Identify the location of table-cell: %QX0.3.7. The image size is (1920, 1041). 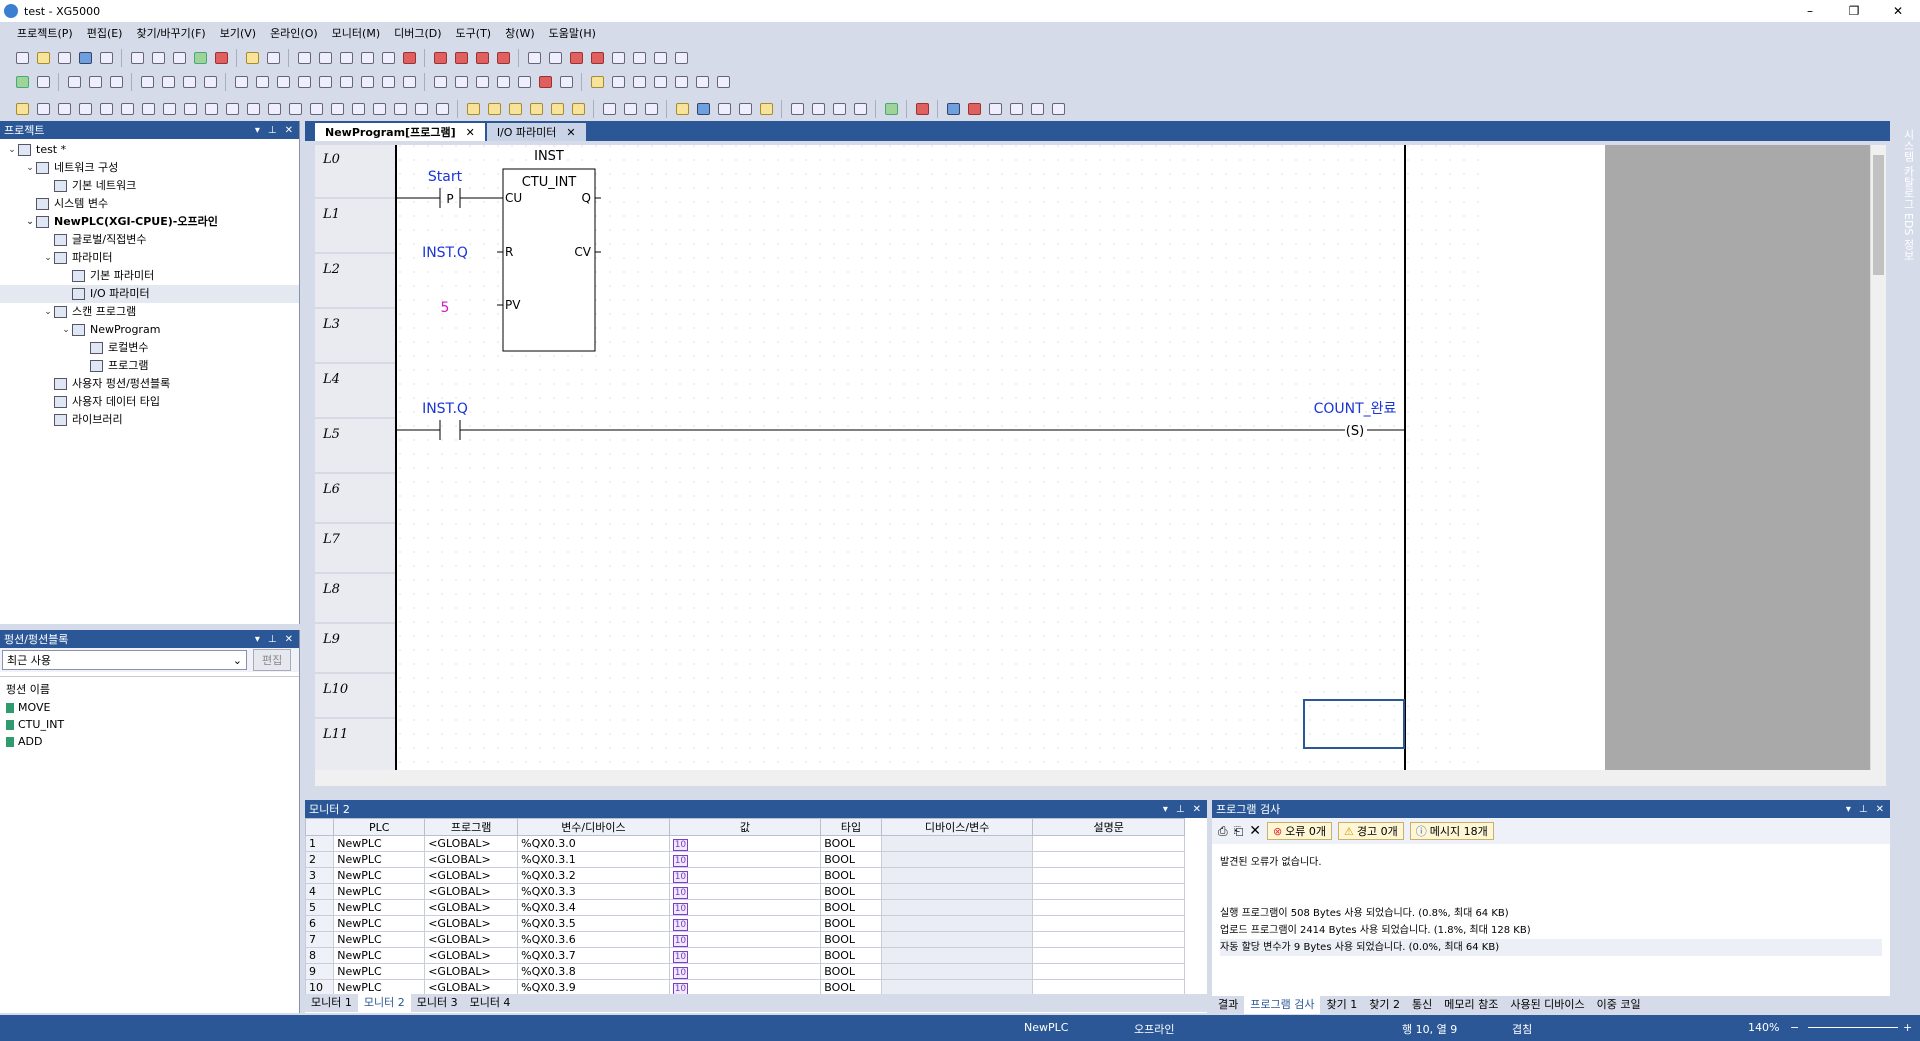
(593, 955).